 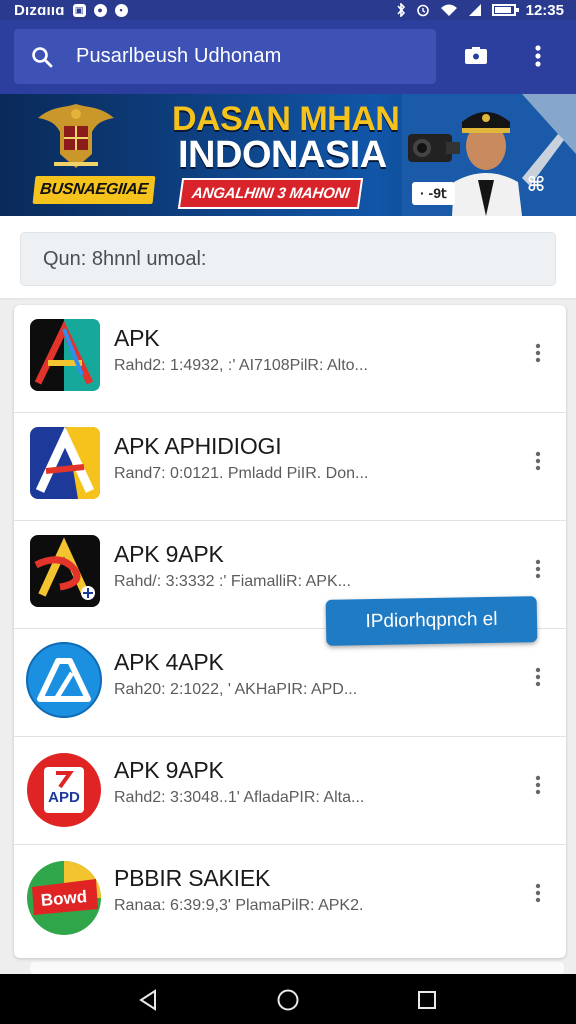 What do you see at coordinates (270, 193) in the screenshot?
I see `banner-ribbon: ANGALHINI 3 MAHONI` at bounding box center [270, 193].